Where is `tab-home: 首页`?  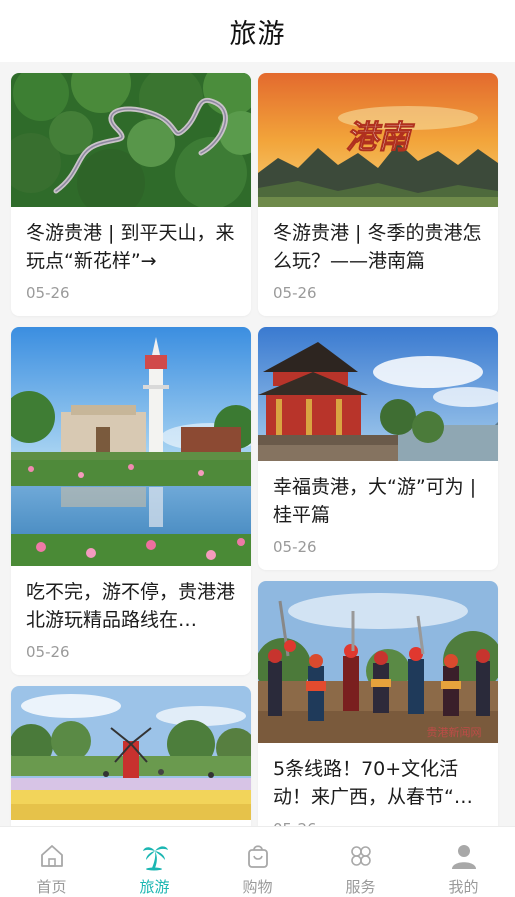 tab-home: 首页 is located at coordinates (51, 862).